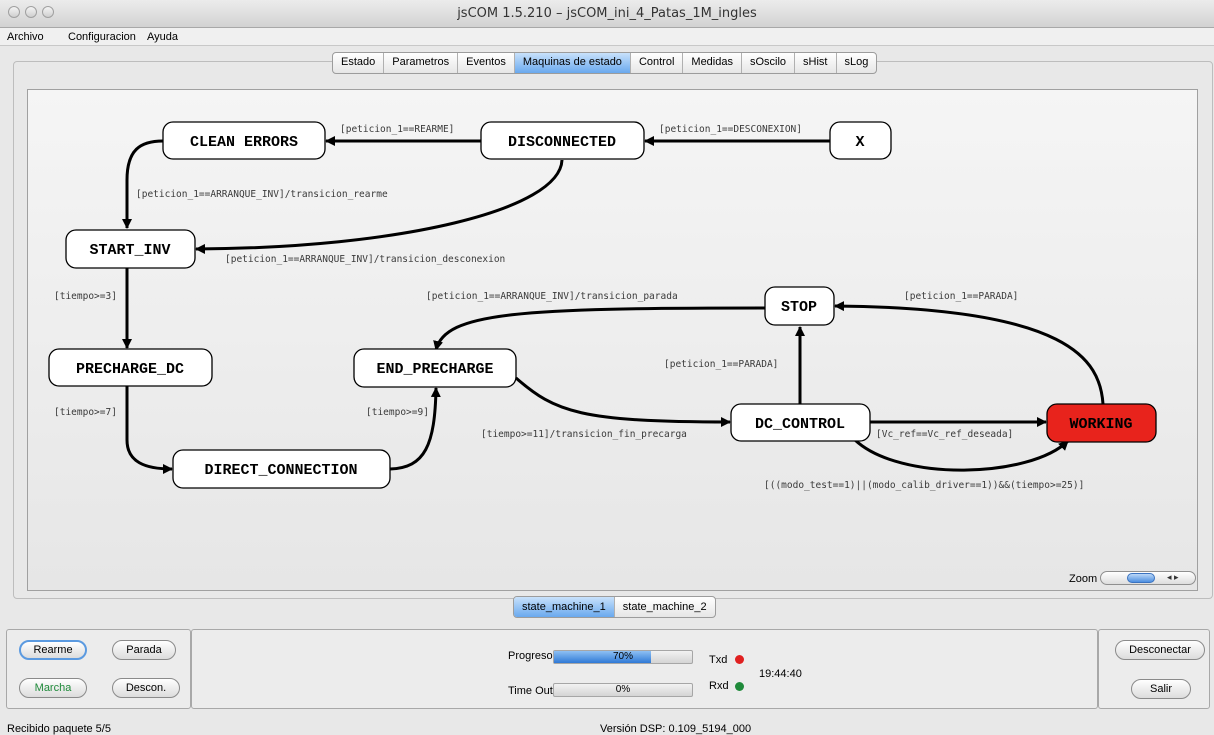  I want to click on control-buttons-panel: Rearme Parada Marcha Descon., so click(98, 669).